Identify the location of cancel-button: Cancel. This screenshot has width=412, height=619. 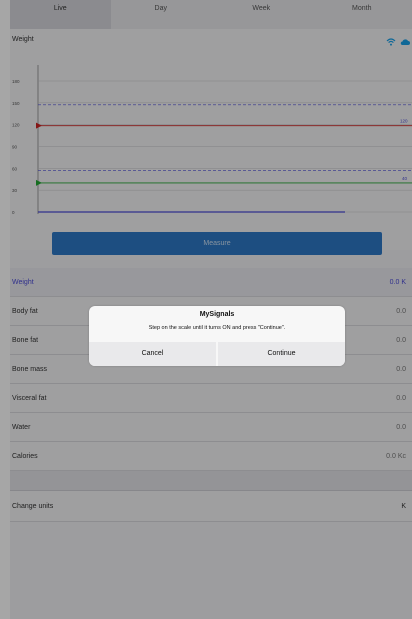
(152, 354).